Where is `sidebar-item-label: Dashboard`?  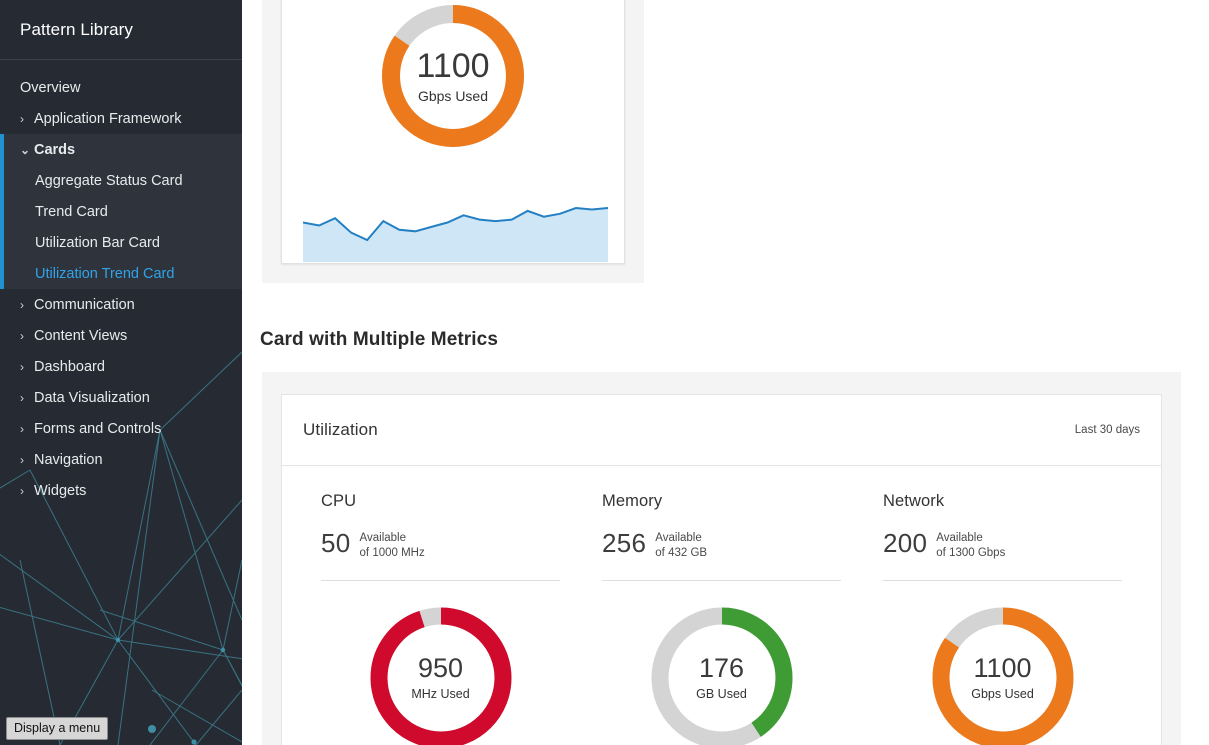
sidebar-item-label: Dashboard is located at coordinates (69, 366).